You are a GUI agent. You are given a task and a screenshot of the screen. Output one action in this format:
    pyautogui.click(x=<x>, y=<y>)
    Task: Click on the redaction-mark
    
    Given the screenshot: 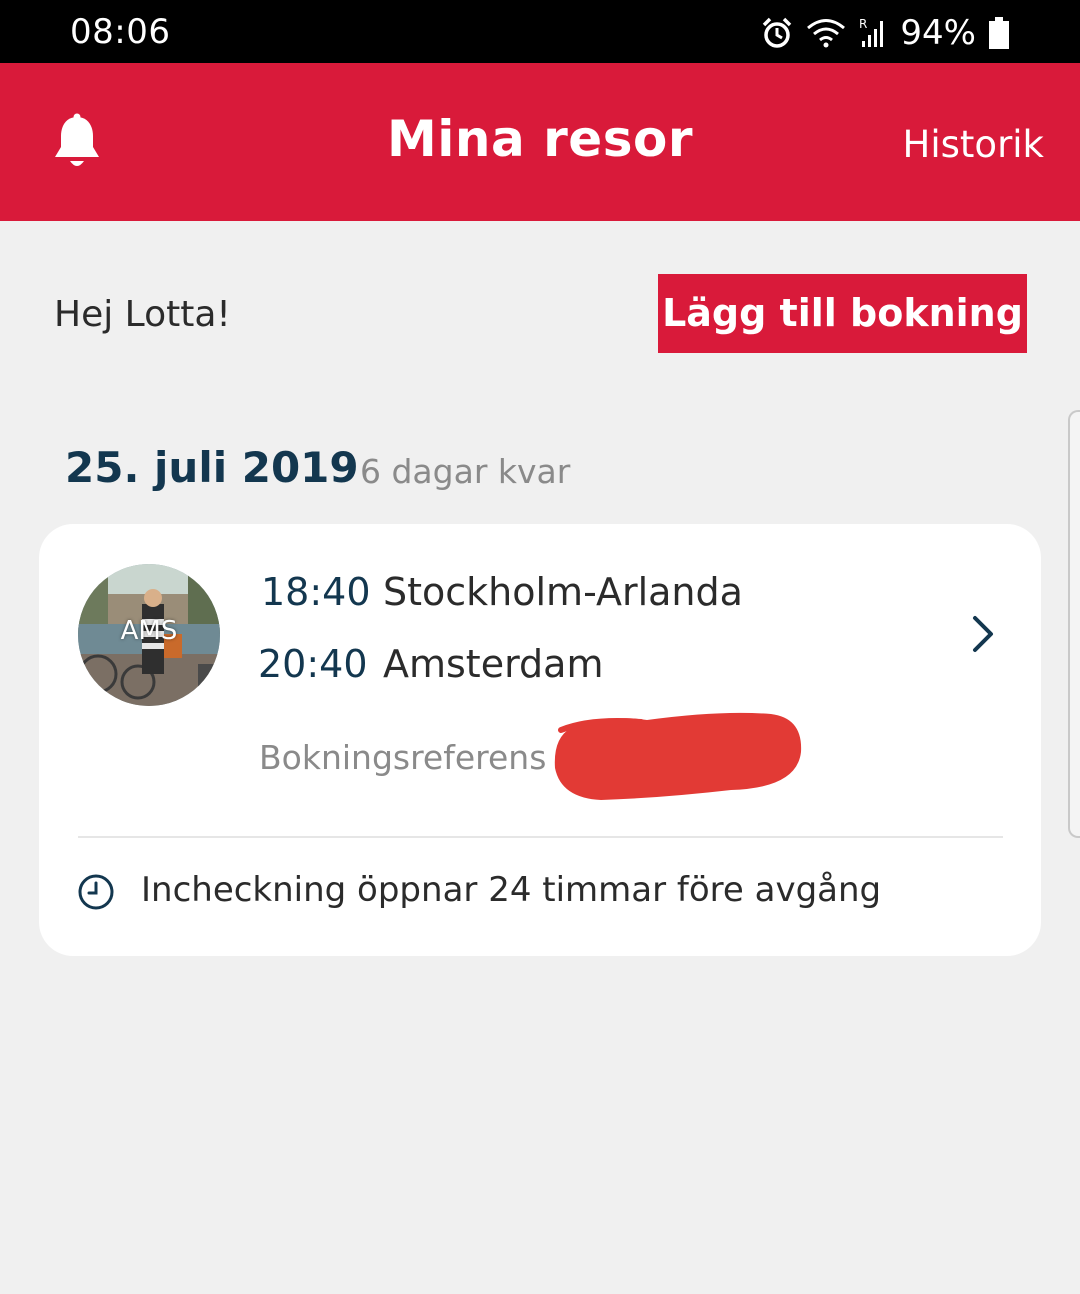 What is the action you would take?
    pyautogui.click(x=678, y=756)
    